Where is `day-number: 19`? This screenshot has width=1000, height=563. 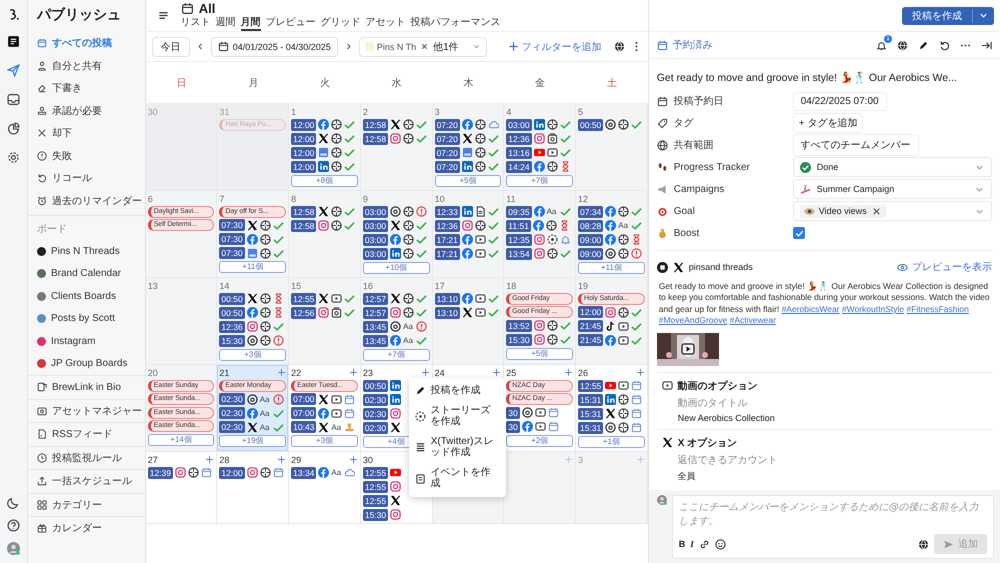
day-number: 19 is located at coordinates (583, 285).